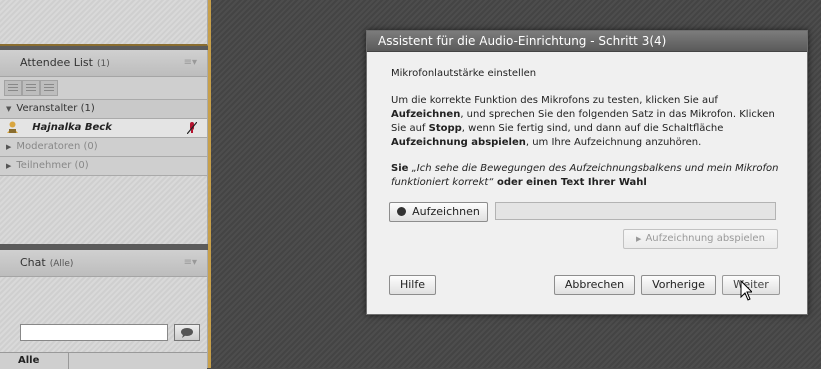 The width and height of the screenshot is (821, 369). I want to click on top-pod, so click(104, 23).